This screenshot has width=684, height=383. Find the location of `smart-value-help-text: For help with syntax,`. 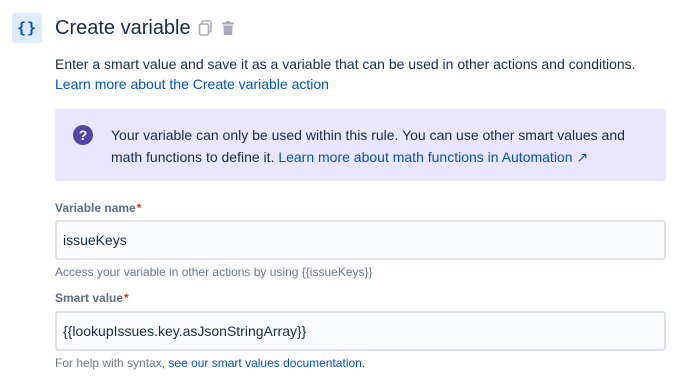

smart-value-help-text: For help with syntax, is located at coordinates (110, 363).